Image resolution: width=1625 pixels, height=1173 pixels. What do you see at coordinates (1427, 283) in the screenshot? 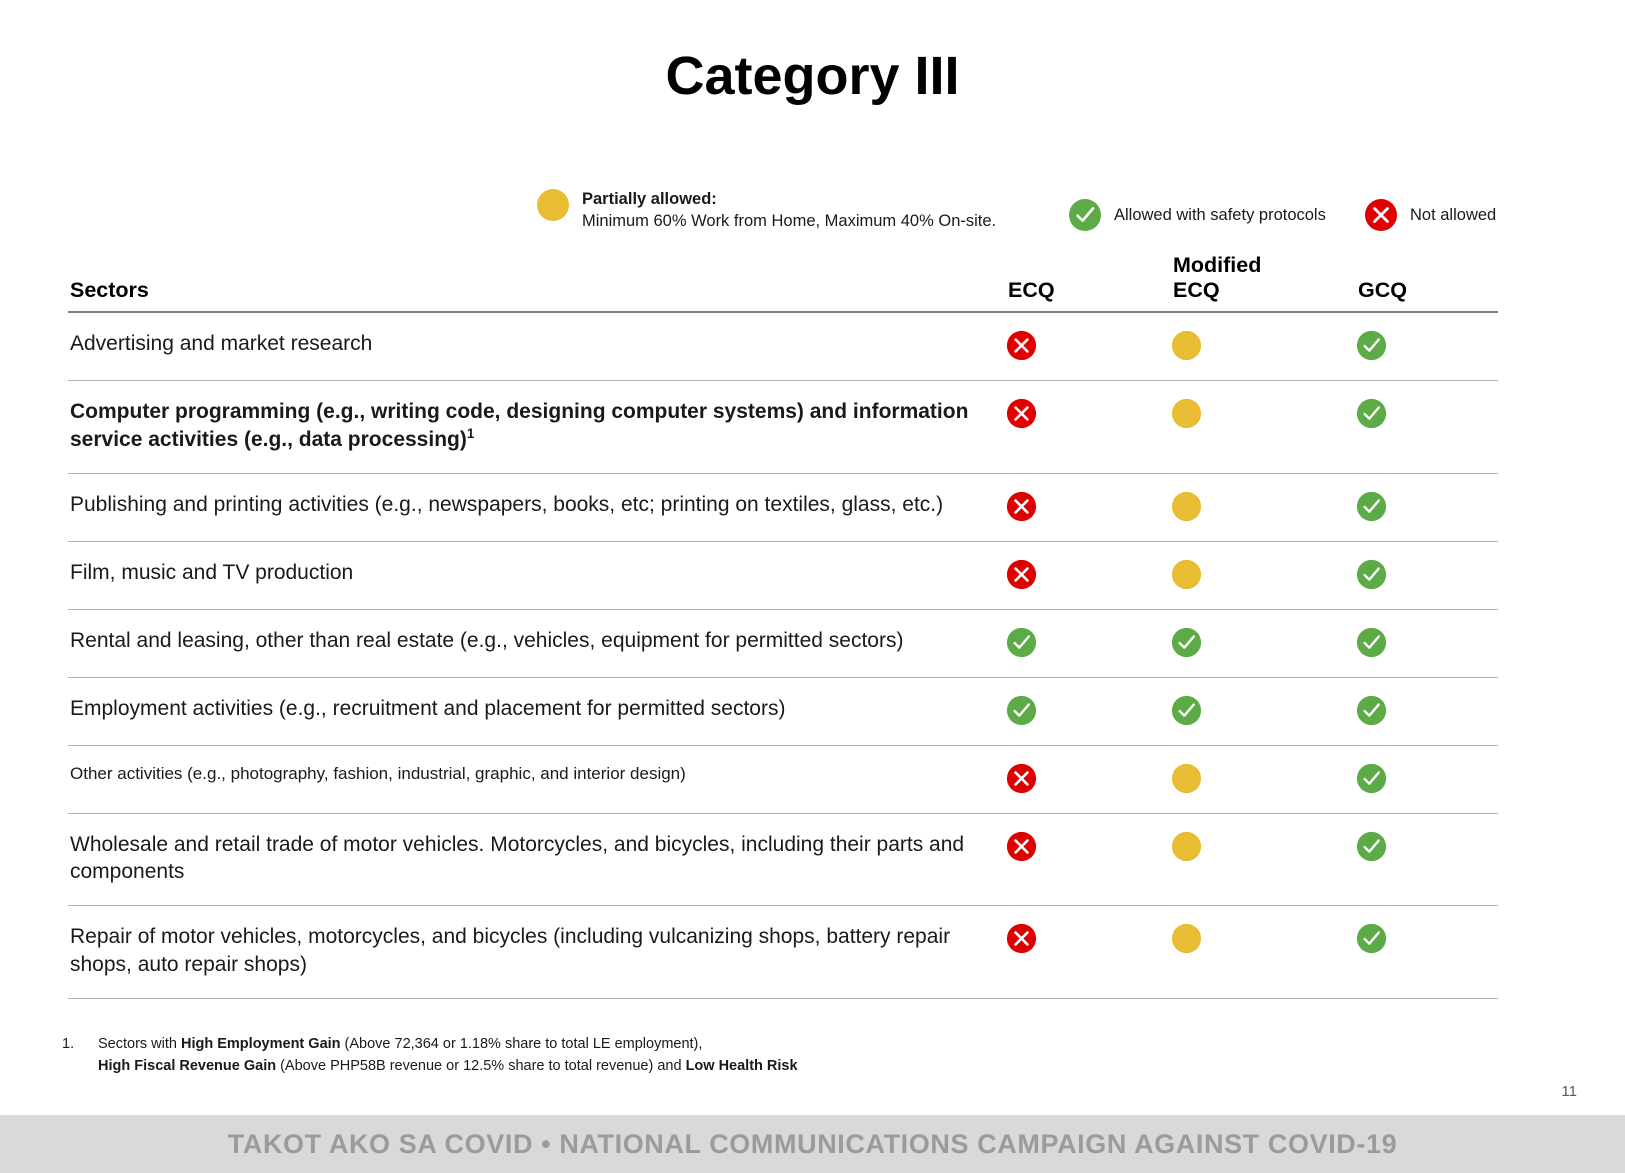
I see `column-header-gcq: GCQ` at bounding box center [1427, 283].